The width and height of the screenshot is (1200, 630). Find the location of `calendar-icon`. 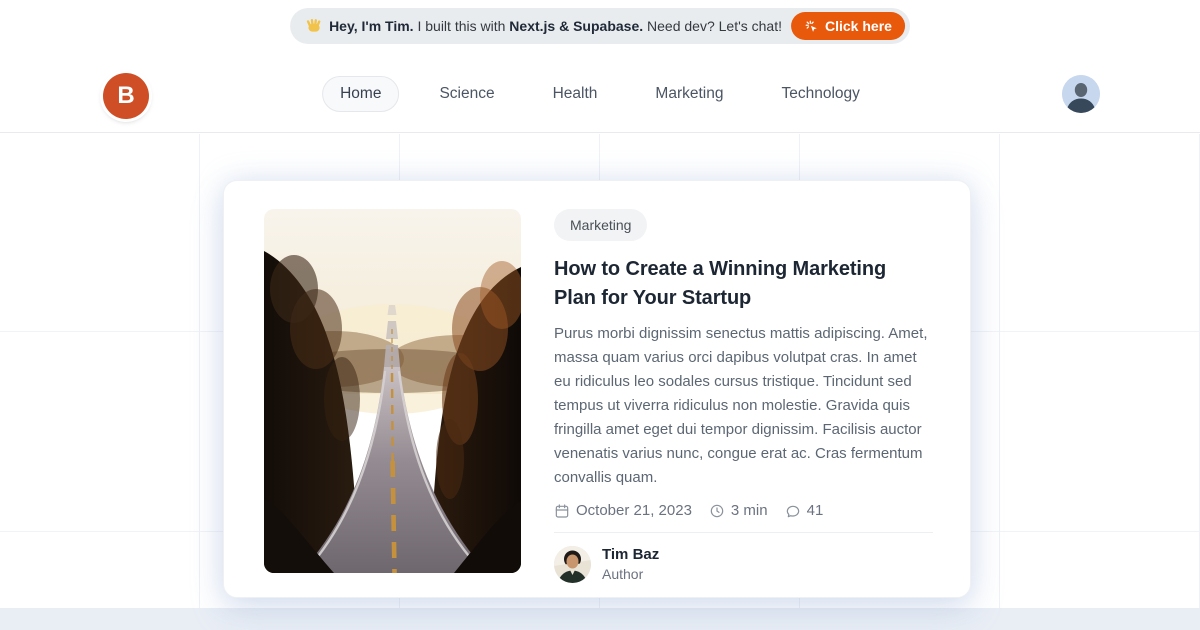

calendar-icon is located at coordinates (562, 510).